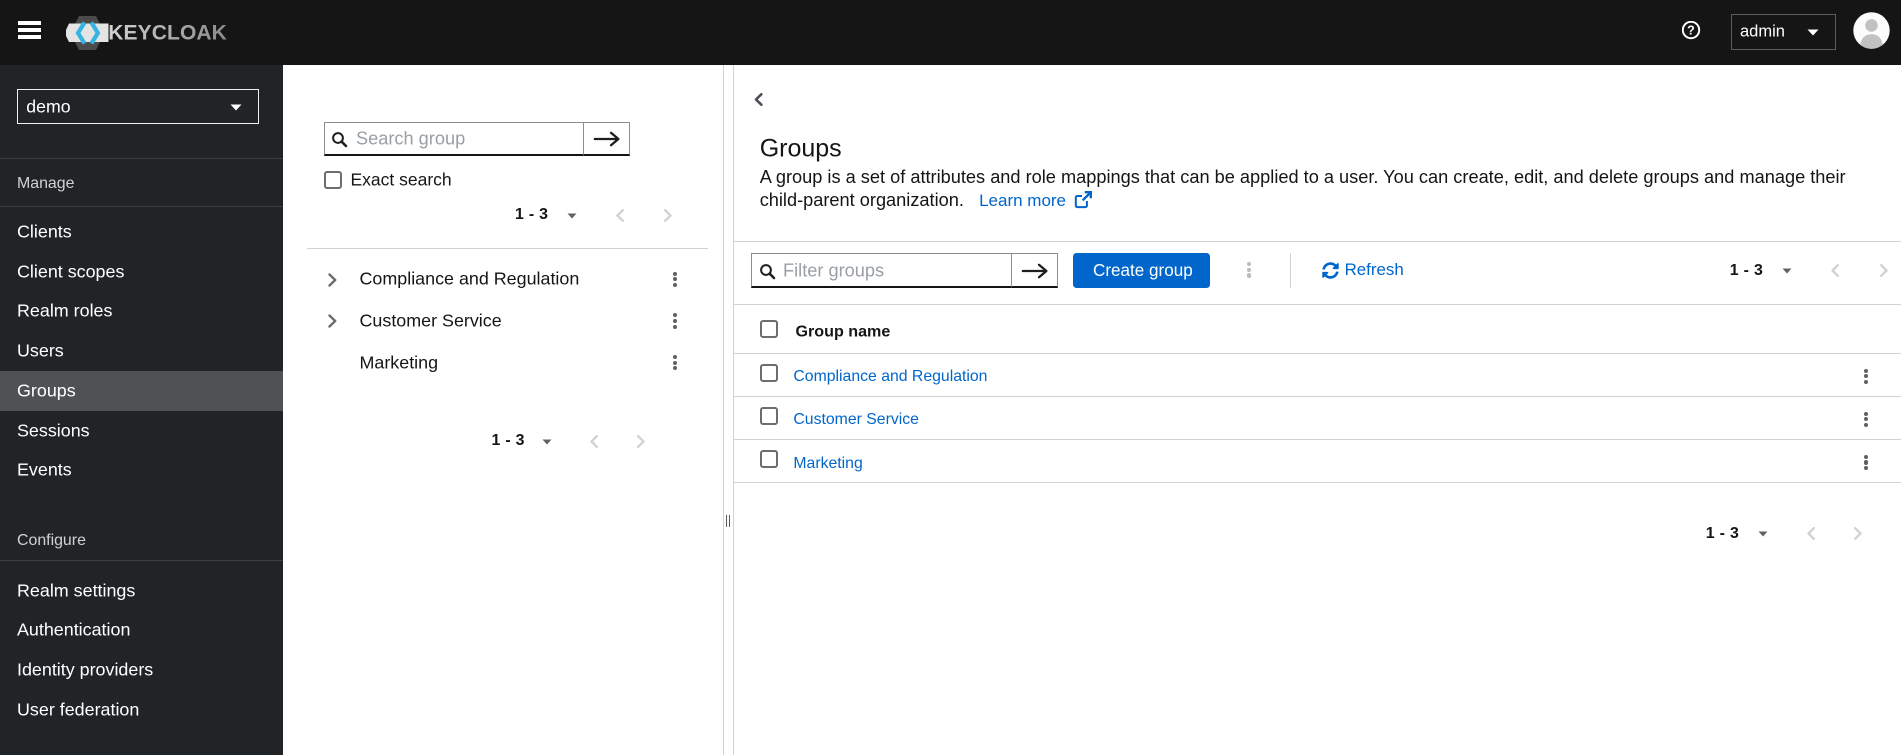 The width and height of the screenshot is (1901, 755). What do you see at coordinates (167, 33) in the screenshot?
I see `svg-text: KEYCLOAK` at bounding box center [167, 33].